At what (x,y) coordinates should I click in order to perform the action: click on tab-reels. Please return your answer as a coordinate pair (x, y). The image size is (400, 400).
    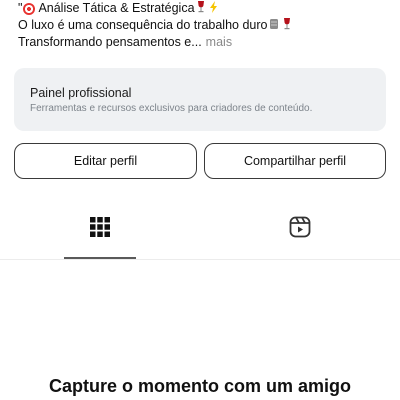
    Looking at the image, I should click on (300, 229).